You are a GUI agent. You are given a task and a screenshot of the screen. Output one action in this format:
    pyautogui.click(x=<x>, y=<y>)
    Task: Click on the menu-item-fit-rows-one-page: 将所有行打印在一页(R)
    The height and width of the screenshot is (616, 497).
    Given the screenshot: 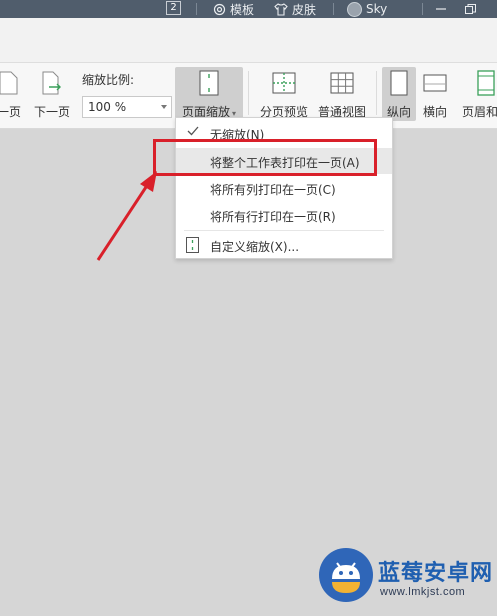 What is the action you would take?
    pyautogui.click(x=284, y=215)
    